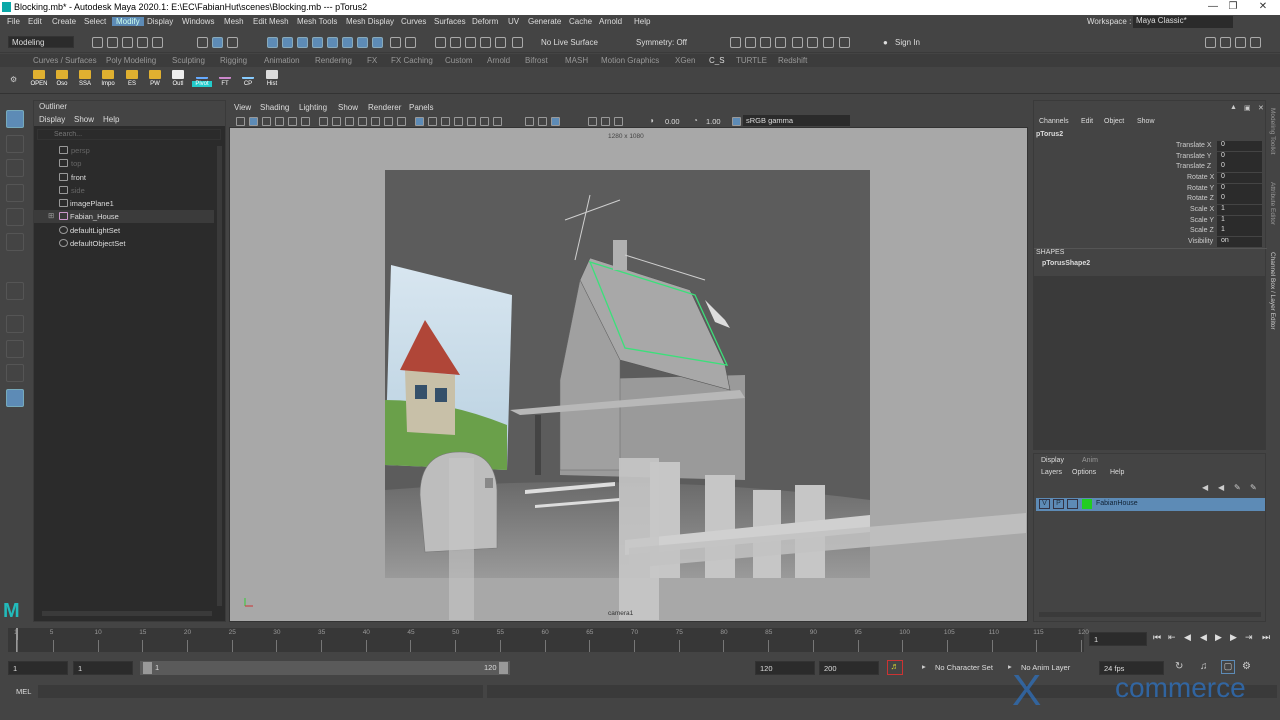 The height and width of the screenshot is (720, 1280). Describe the element at coordinates (1052, 460) in the screenshot. I see `layer-tab-display: Display` at that location.